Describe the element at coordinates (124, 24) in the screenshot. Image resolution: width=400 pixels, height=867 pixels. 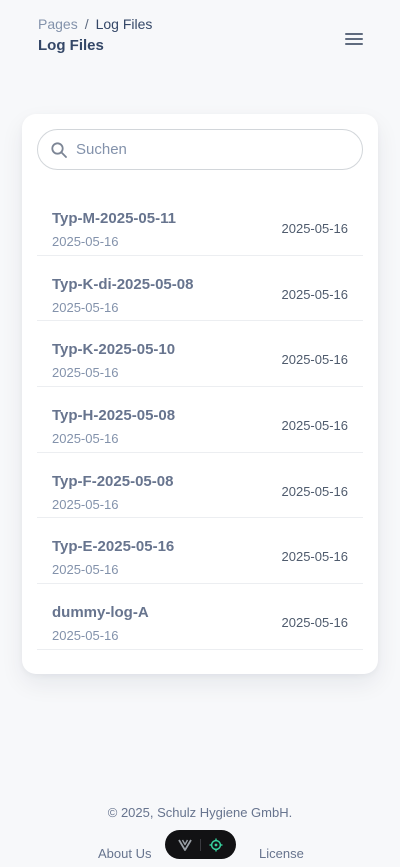
I see `breadcrumb-current: Log Files` at that location.